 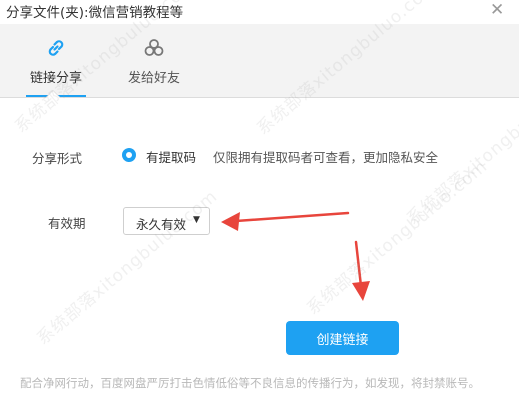 I want to click on caret-down-icon: ▼, so click(x=196, y=220).